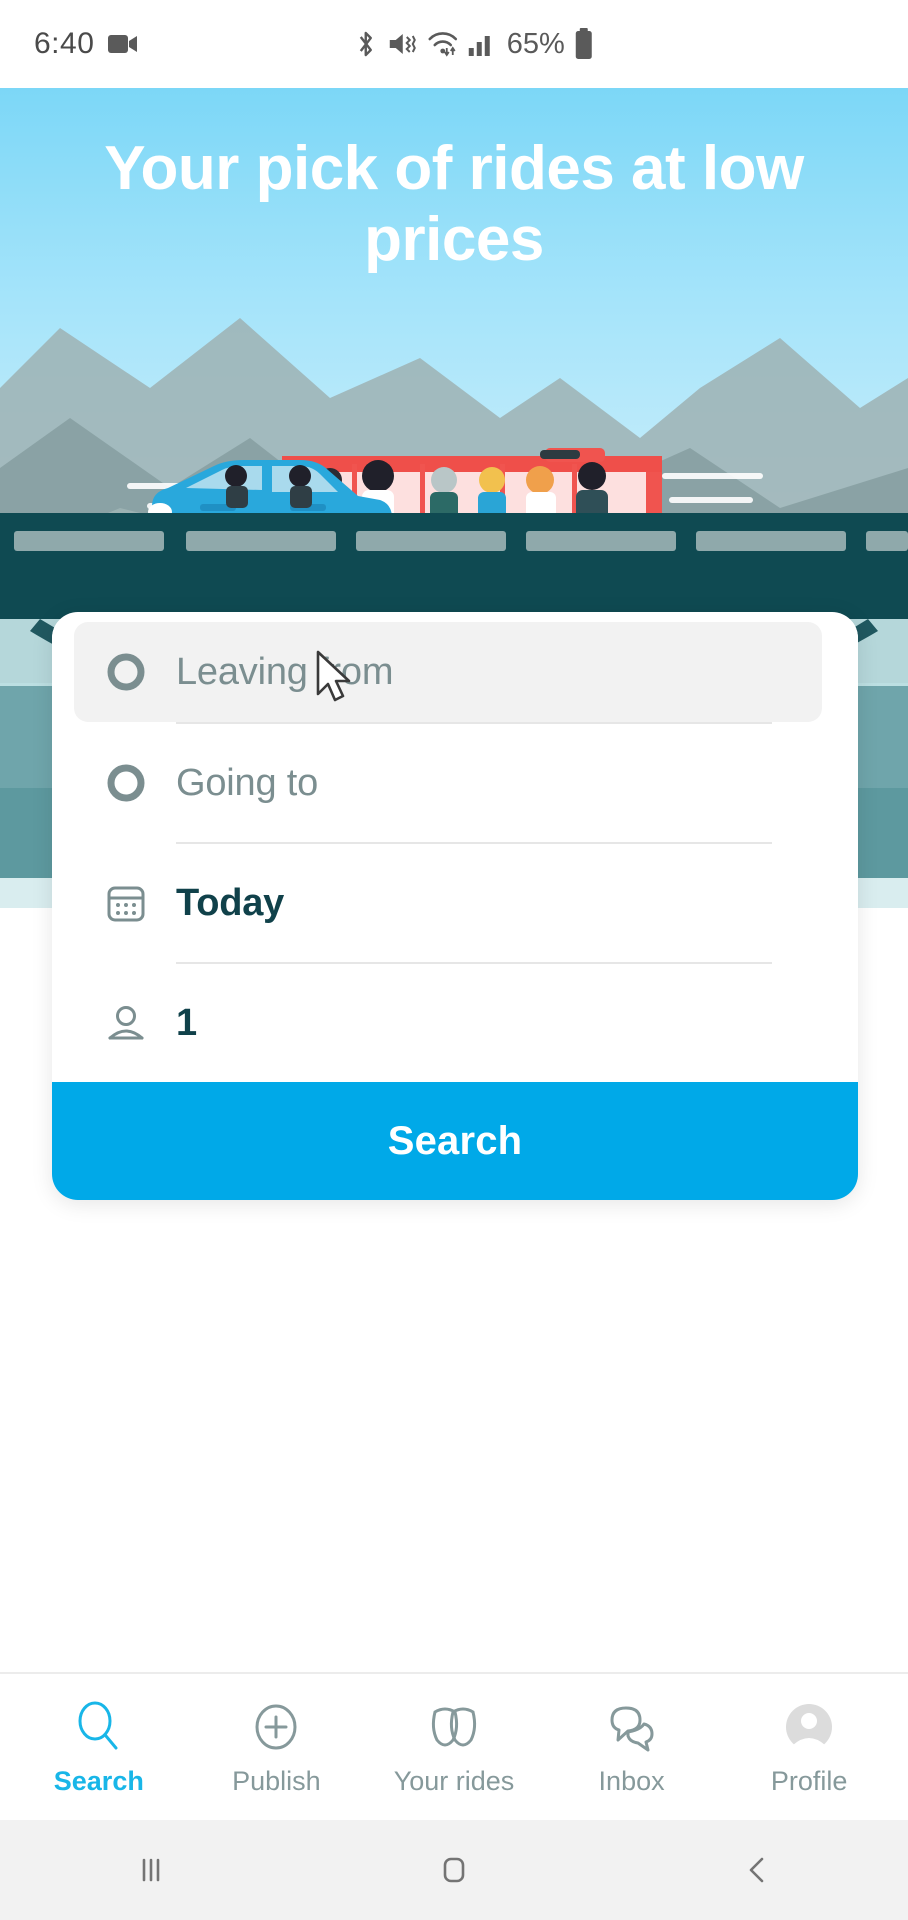 This screenshot has height=1920, width=908. Describe the element at coordinates (535, 43) in the screenshot. I see `battery-percent-label: 65%` at that location.